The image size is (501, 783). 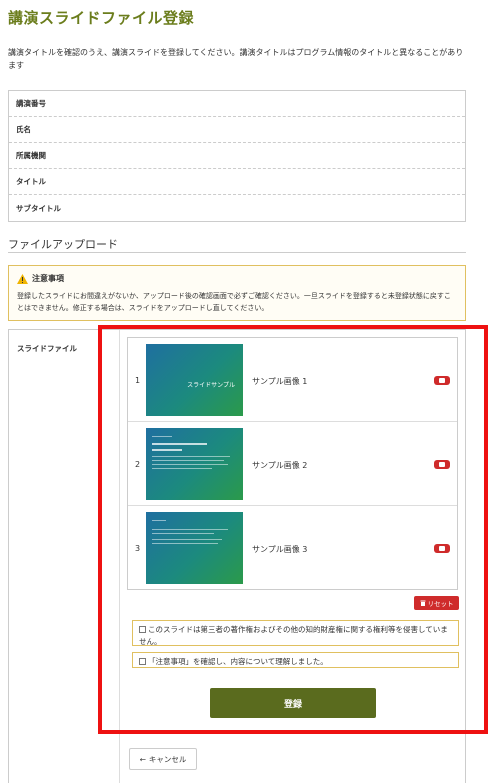 I want to click on slide-number: 2, so click(x=138, y=464).